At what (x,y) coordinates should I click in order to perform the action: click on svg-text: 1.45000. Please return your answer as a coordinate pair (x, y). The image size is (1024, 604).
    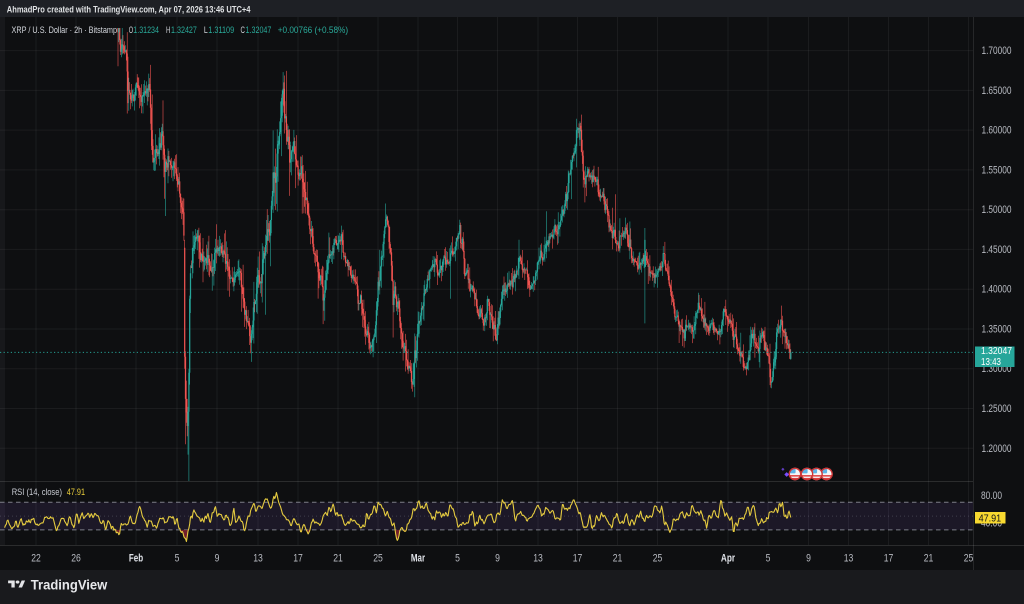
    Looking at the image, I should click on (997, 250).